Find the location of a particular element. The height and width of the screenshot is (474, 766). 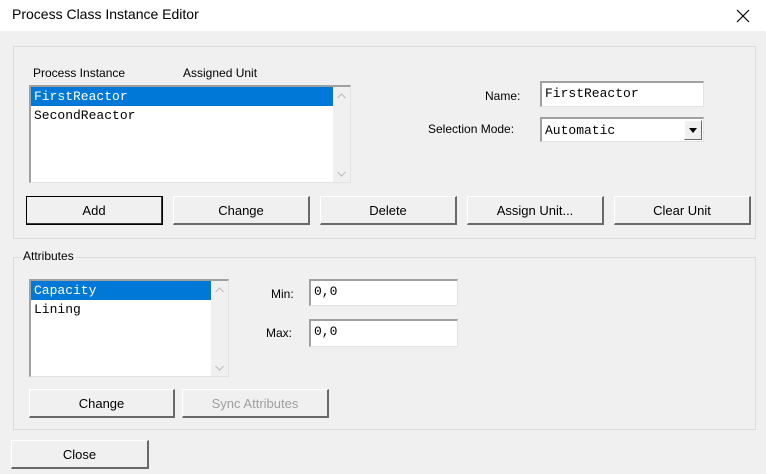

assigned-unit-header: Assigned Unit is located at coordinates (220, 73).